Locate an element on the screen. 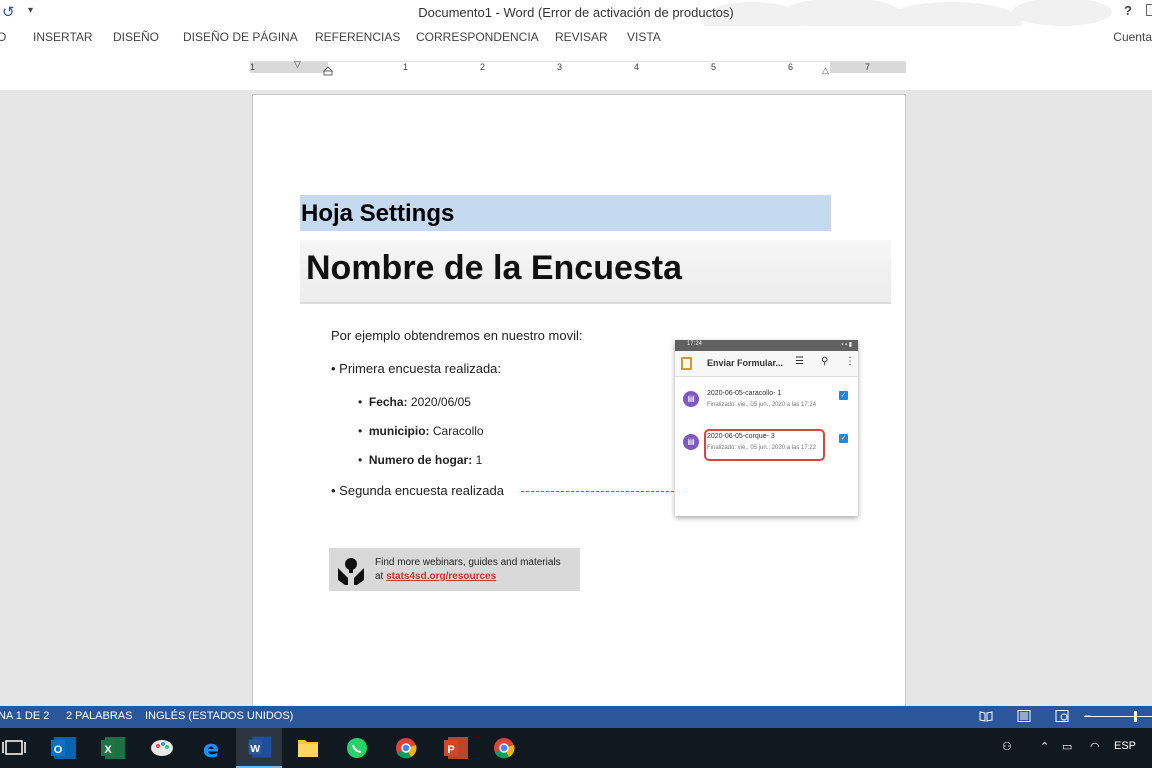 The image size is (1152, 768). battery-icon: ▭ is located at coordinates (1067, 746).